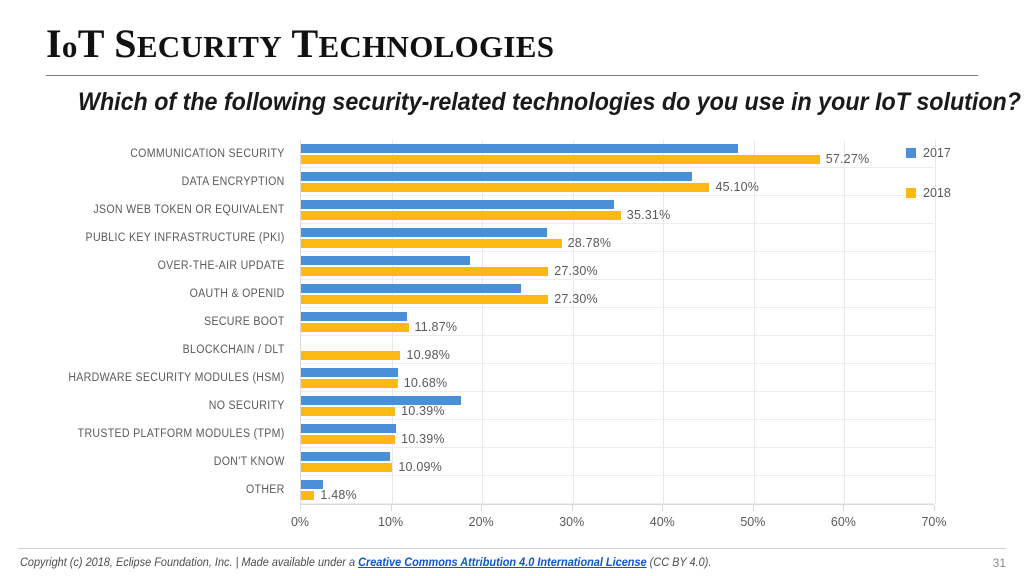 The image size is (1024, 576). What do you see at coordinates (209, 46) in the screenshot?
I see `title-segment: ECURITY` at bounding box center [209, 46].